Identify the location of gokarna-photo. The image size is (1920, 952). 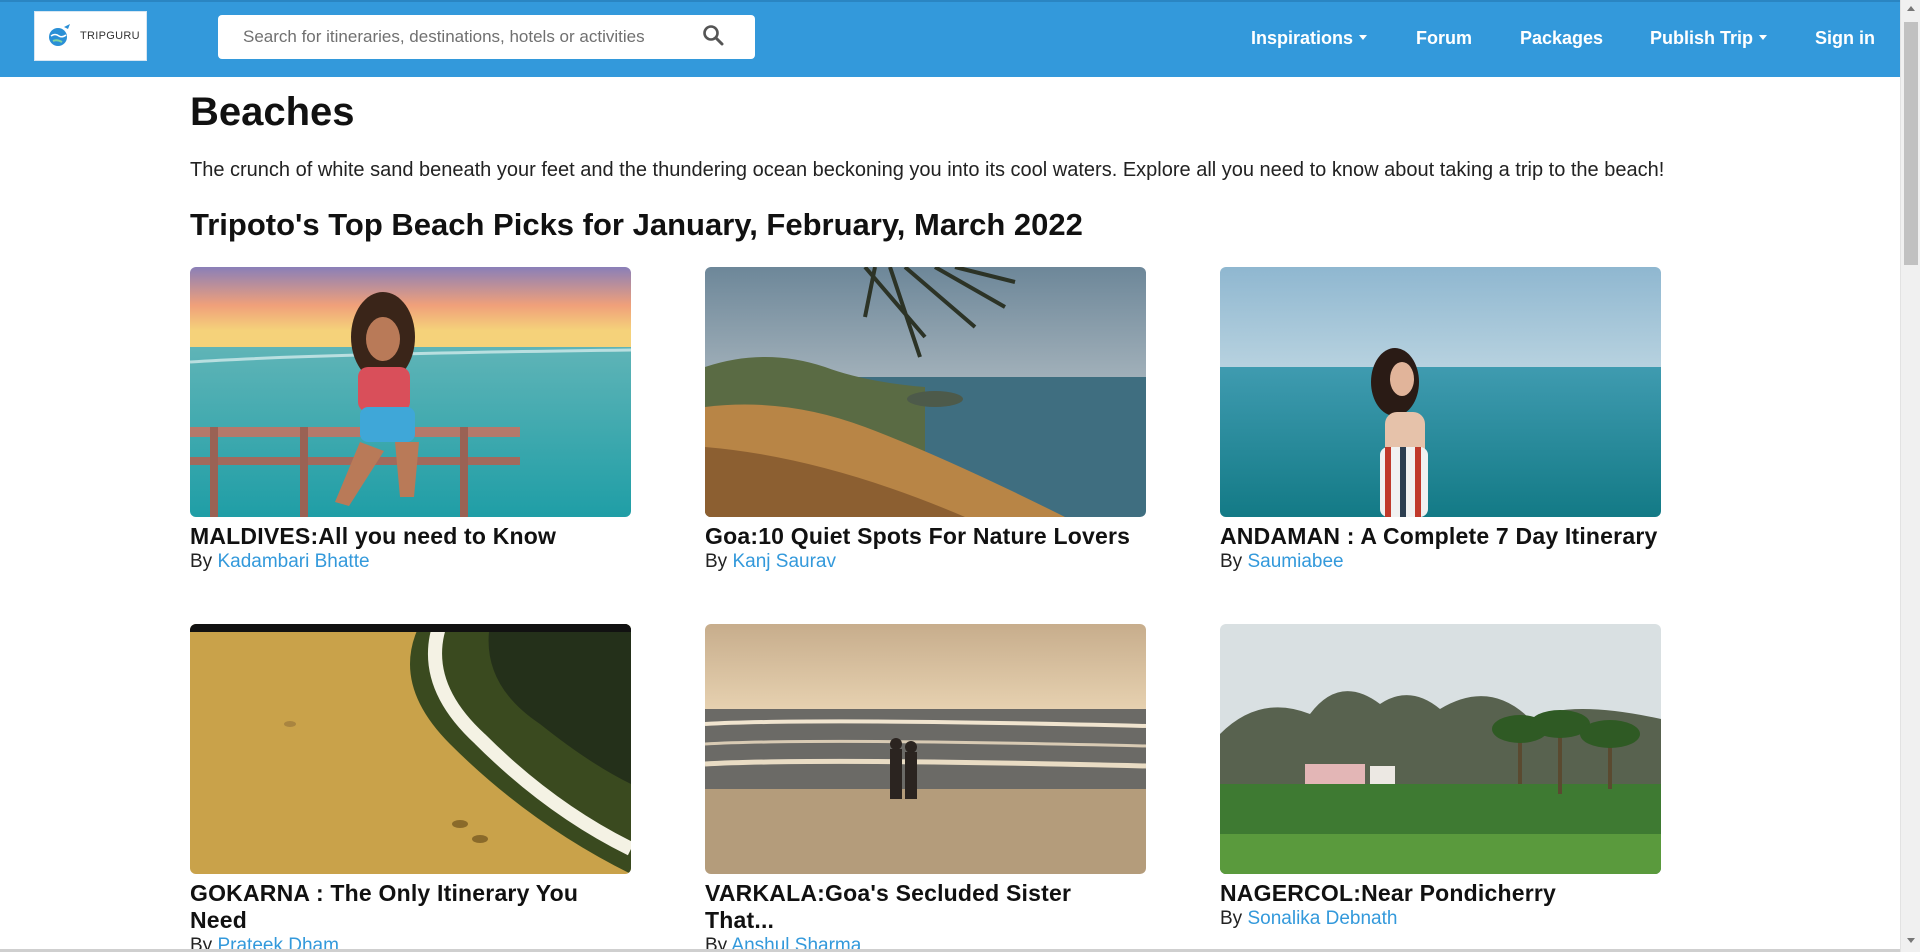
(410, 749).